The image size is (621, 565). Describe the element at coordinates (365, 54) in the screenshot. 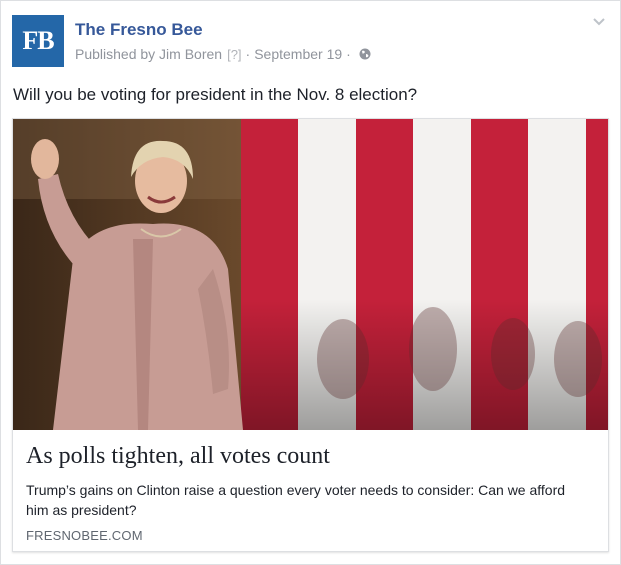

I see `globe-icon` at that location.